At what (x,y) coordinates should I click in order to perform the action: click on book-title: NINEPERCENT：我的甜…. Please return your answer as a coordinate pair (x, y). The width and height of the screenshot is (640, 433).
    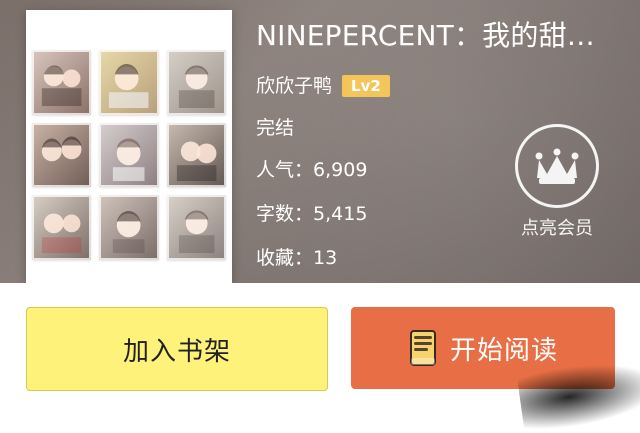
    Looking at the image, I should click on (425, 35).